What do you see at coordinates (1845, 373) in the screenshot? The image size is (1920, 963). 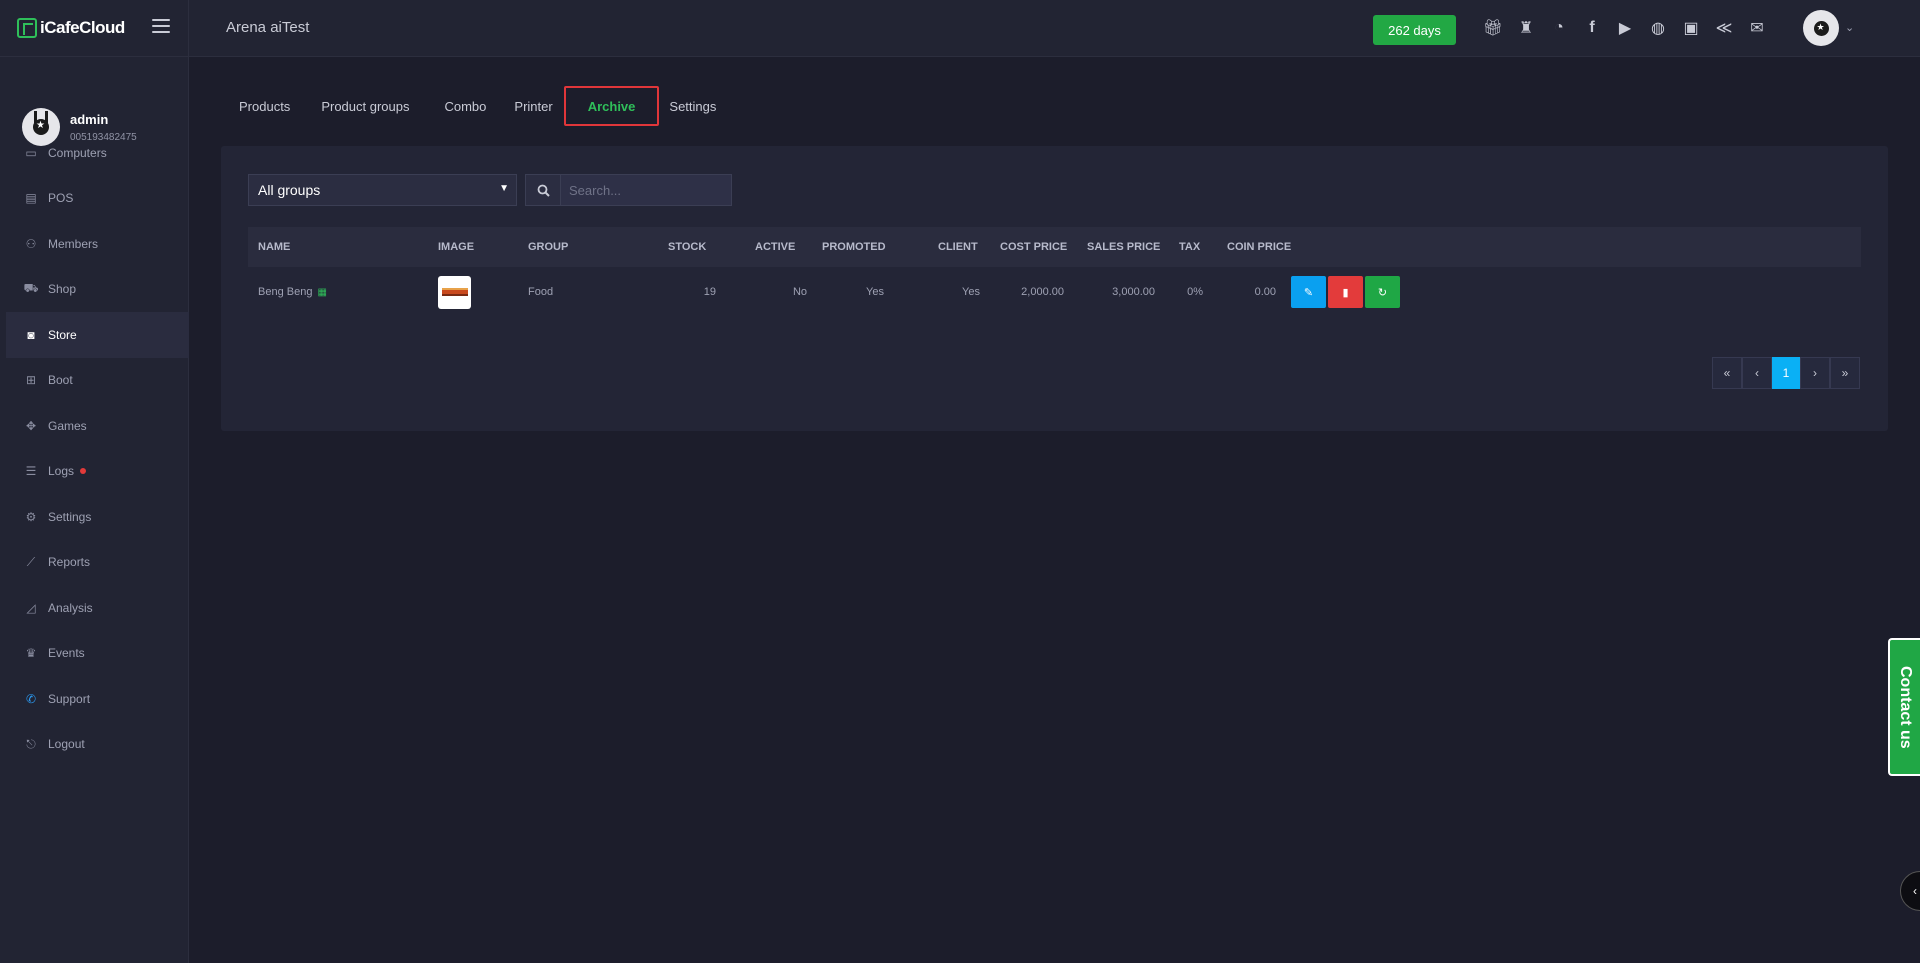 I see `last-page-button: »` at bounding box center [1845, 373].